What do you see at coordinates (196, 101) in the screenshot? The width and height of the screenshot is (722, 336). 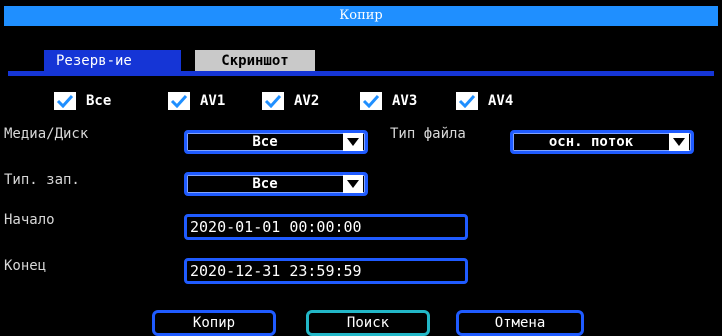 I see `checkbox-av1: AV1` at bounding box center [196, 101].